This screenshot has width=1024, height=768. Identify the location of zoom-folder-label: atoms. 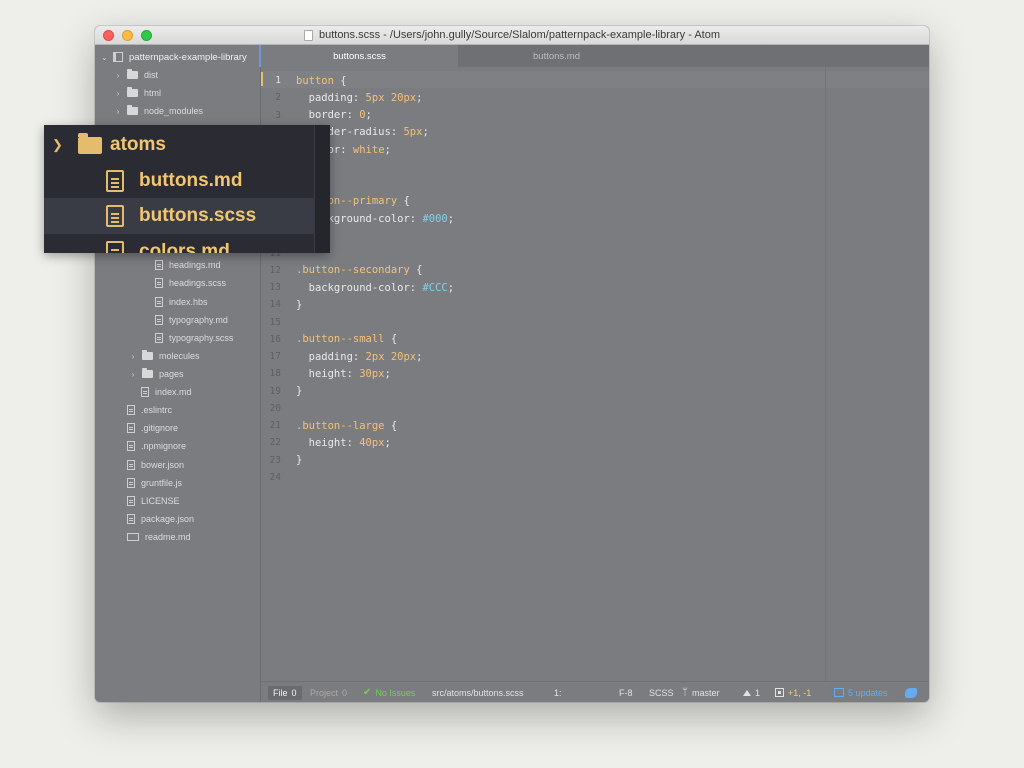
(138, 144).